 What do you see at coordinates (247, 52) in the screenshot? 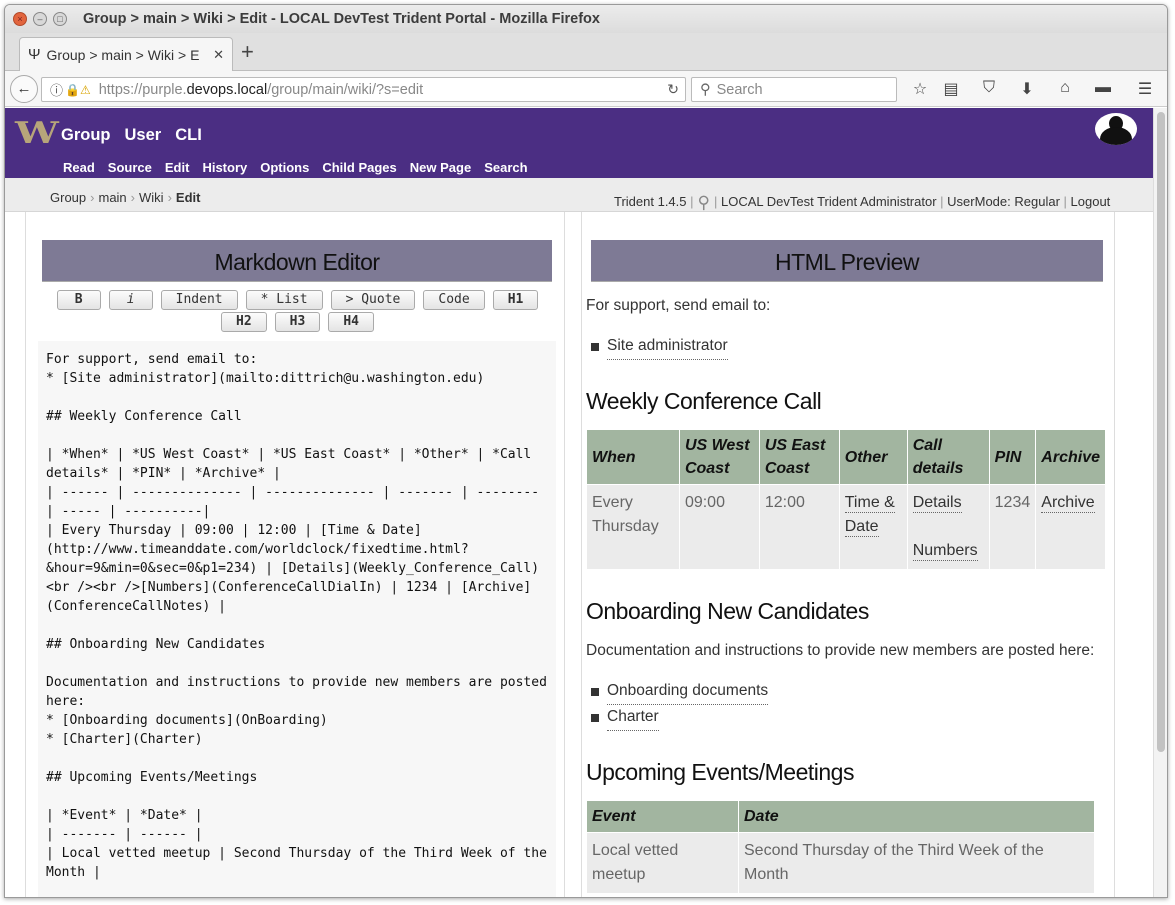
I see `new-tab-button: +` at bounding box center [247, 52].